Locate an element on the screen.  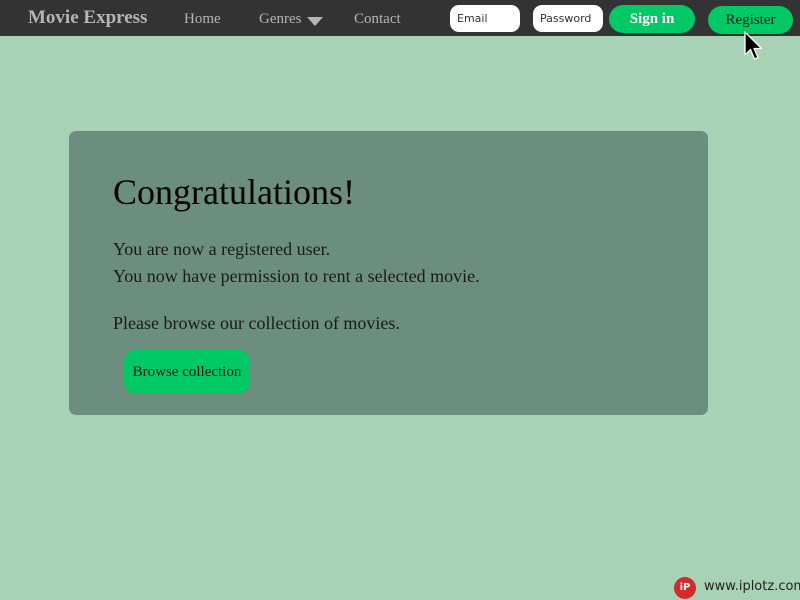
browse-prompt: Please browse our collection of movies. is located at coordinates (256, 323).